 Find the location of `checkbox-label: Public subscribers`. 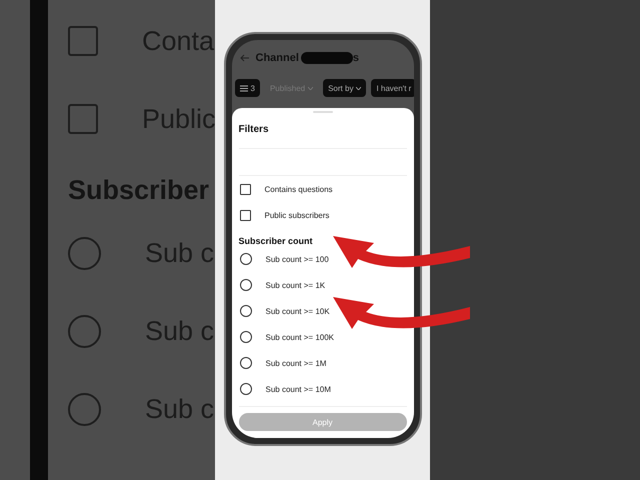

checkbox-label: Public subscribers is located at coordinates (297, 215).